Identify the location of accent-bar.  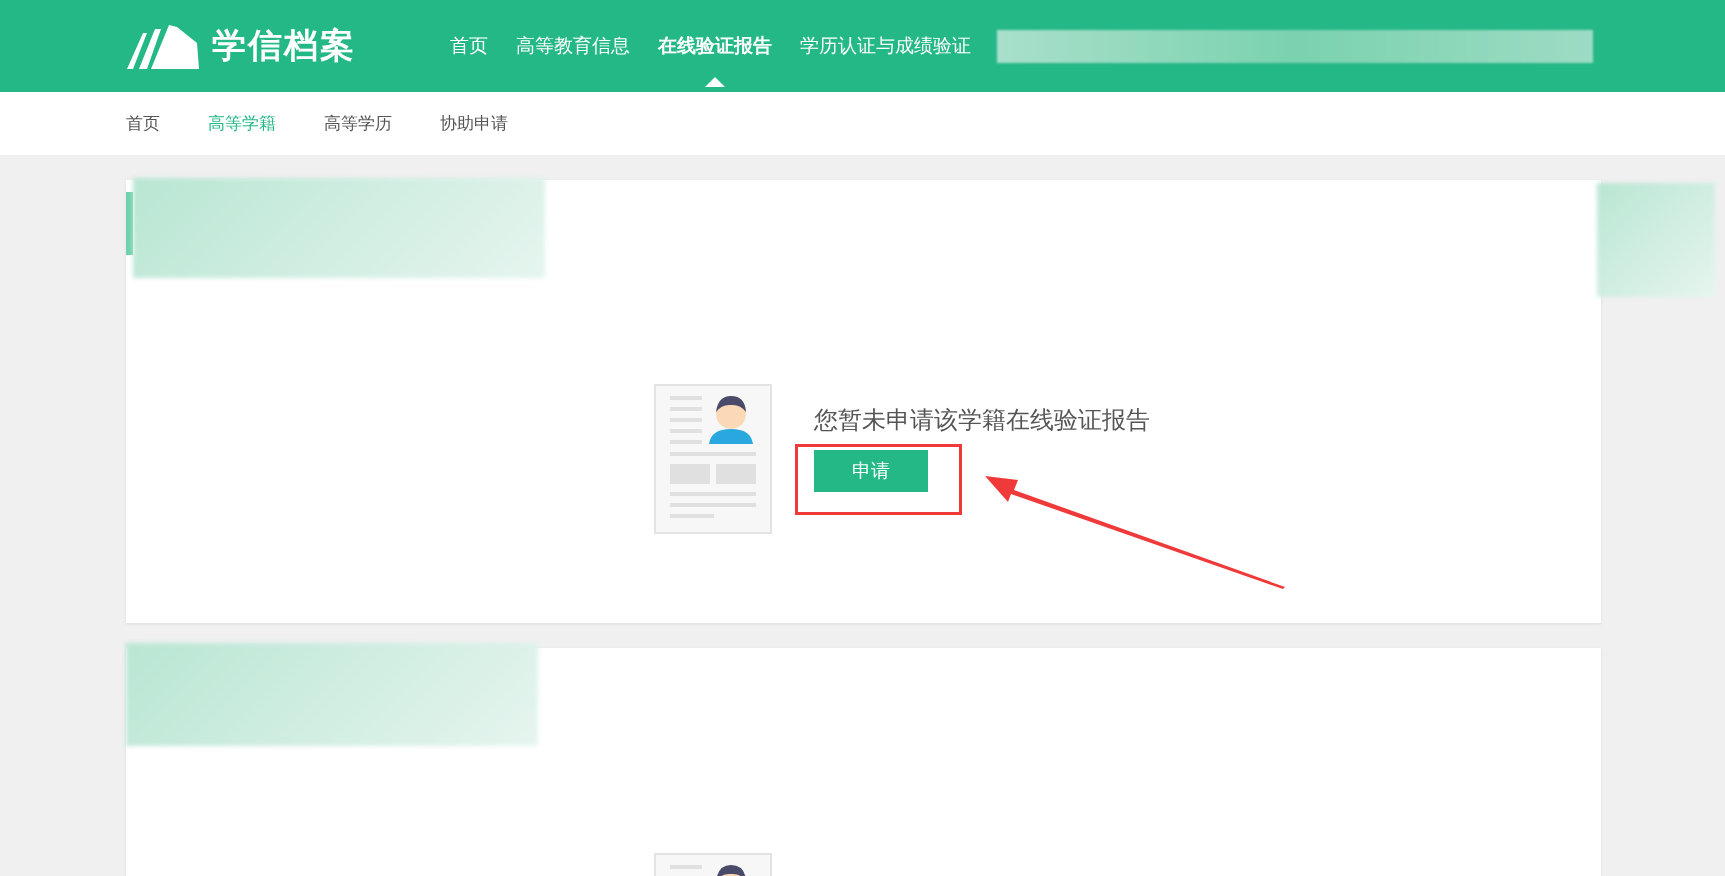
(129, 223).